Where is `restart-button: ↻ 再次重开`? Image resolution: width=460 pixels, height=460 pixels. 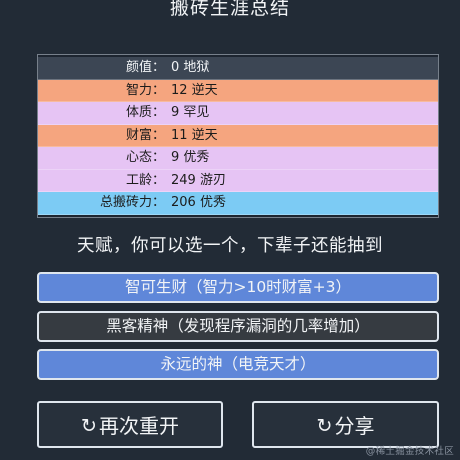 restart-button: ↻ 再次重开 is located at coordinates (130, 424).